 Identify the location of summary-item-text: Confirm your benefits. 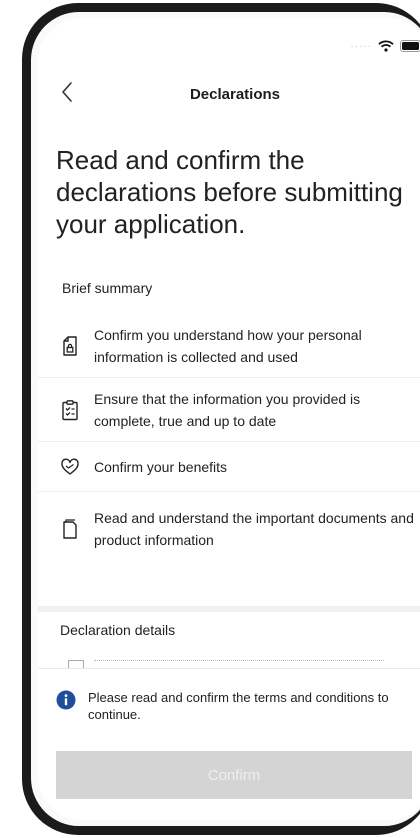
(161, 466).